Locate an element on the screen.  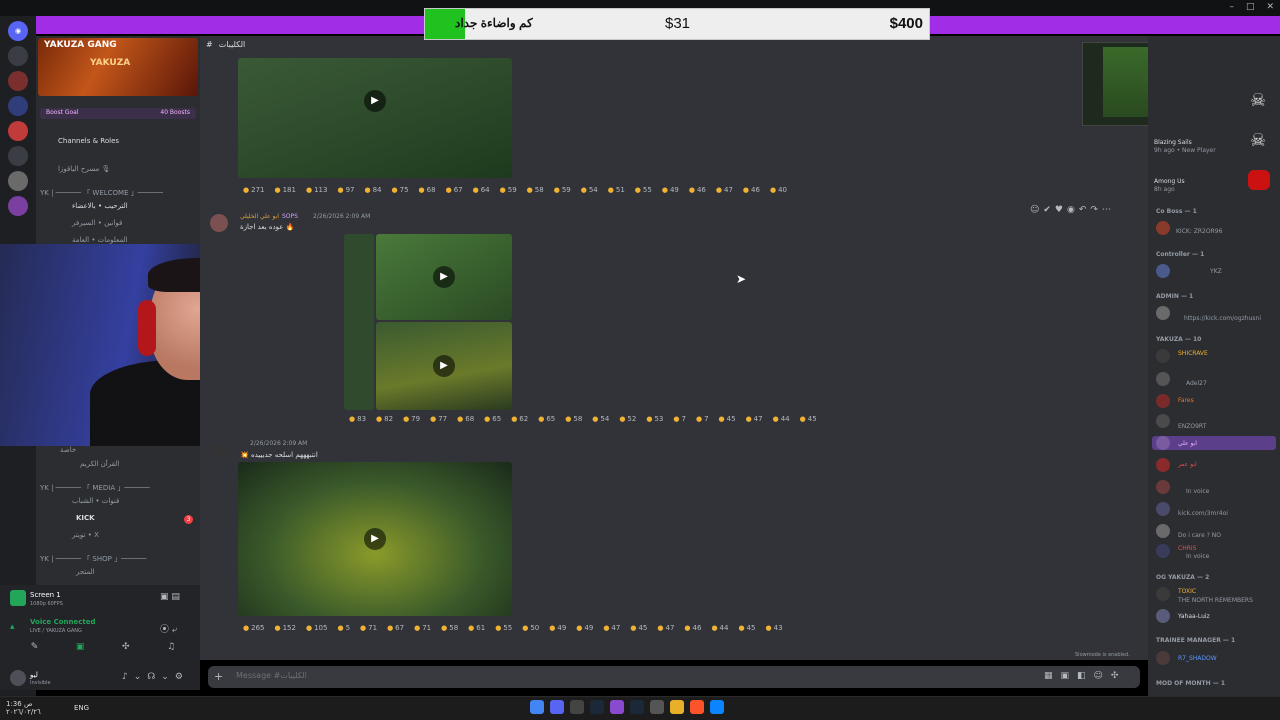
reaction-chip: ● 75 is located at coordinates (400, 190).